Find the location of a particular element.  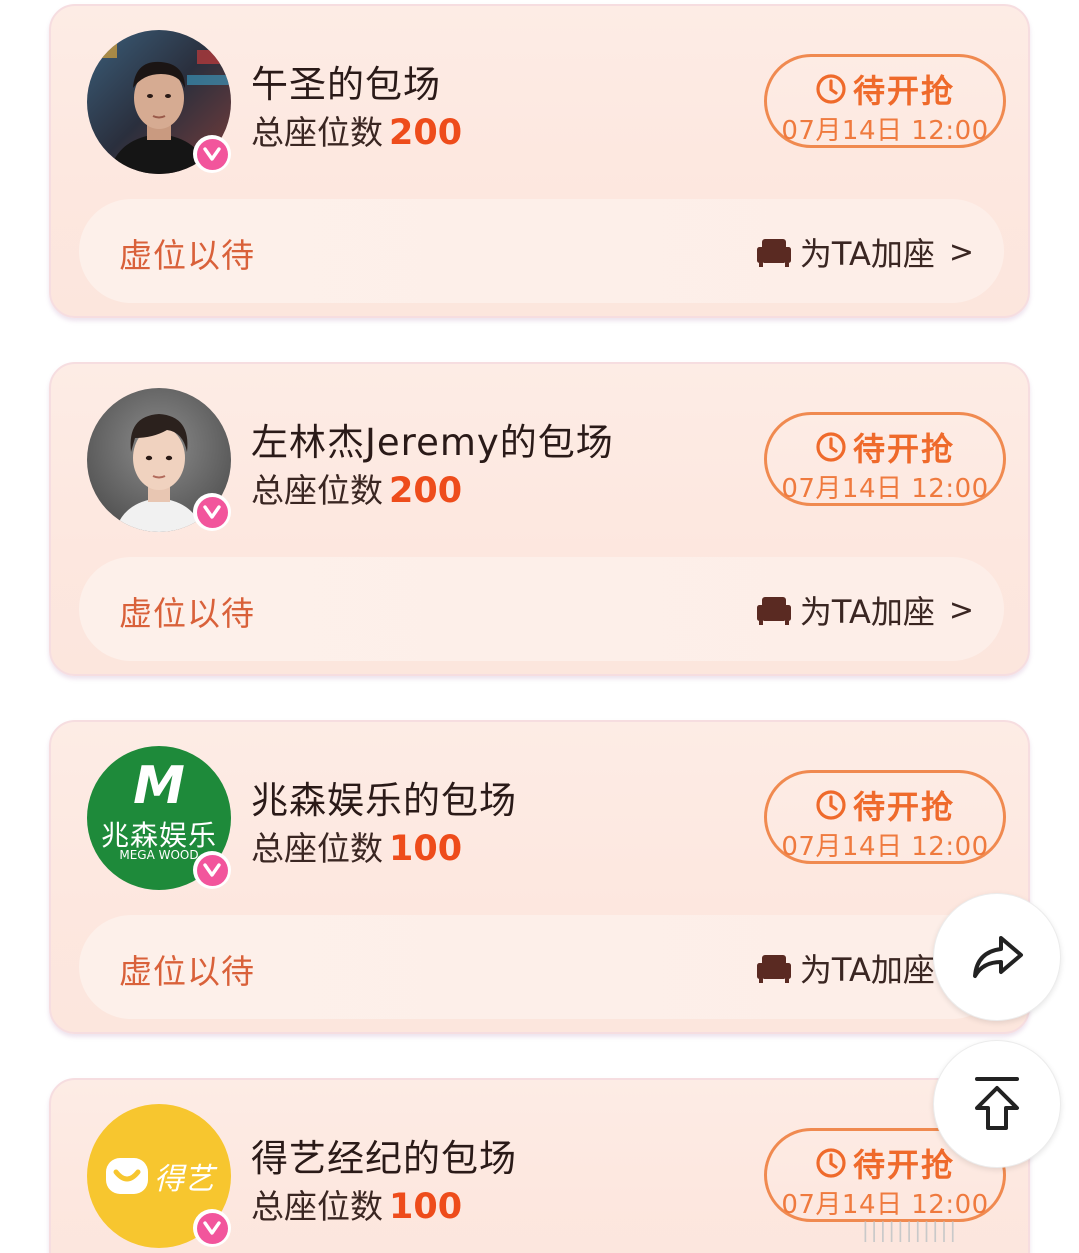

booking-title: 兆森娱乐的包场 is located at coordinates (384, 800).